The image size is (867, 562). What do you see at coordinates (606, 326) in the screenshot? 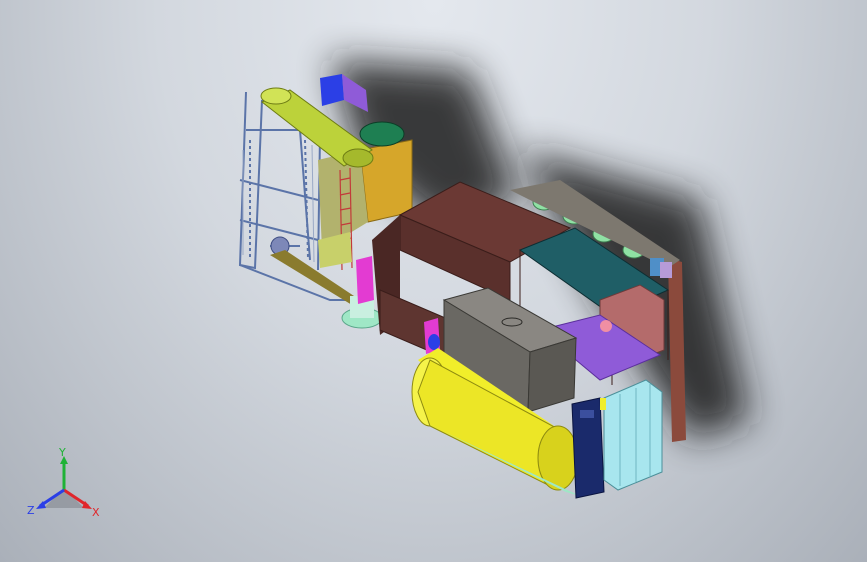
I see `pink-valve` at bounding box center [606, 326].